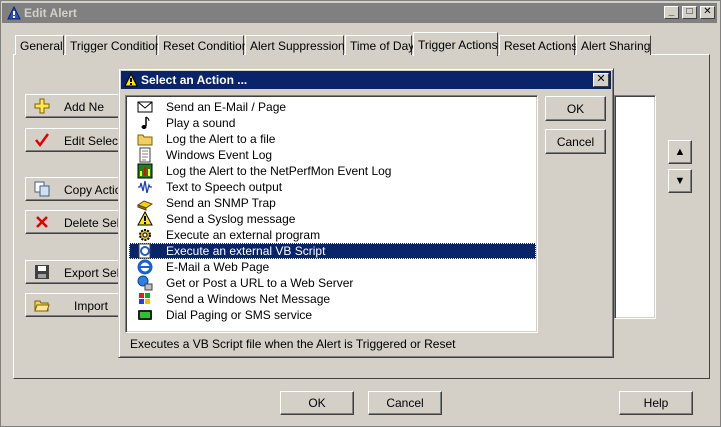 The height and width of the screenshot is (427, 721). I want to click on tab-alert-sharing: Alert Sharing, so click(613, 45).